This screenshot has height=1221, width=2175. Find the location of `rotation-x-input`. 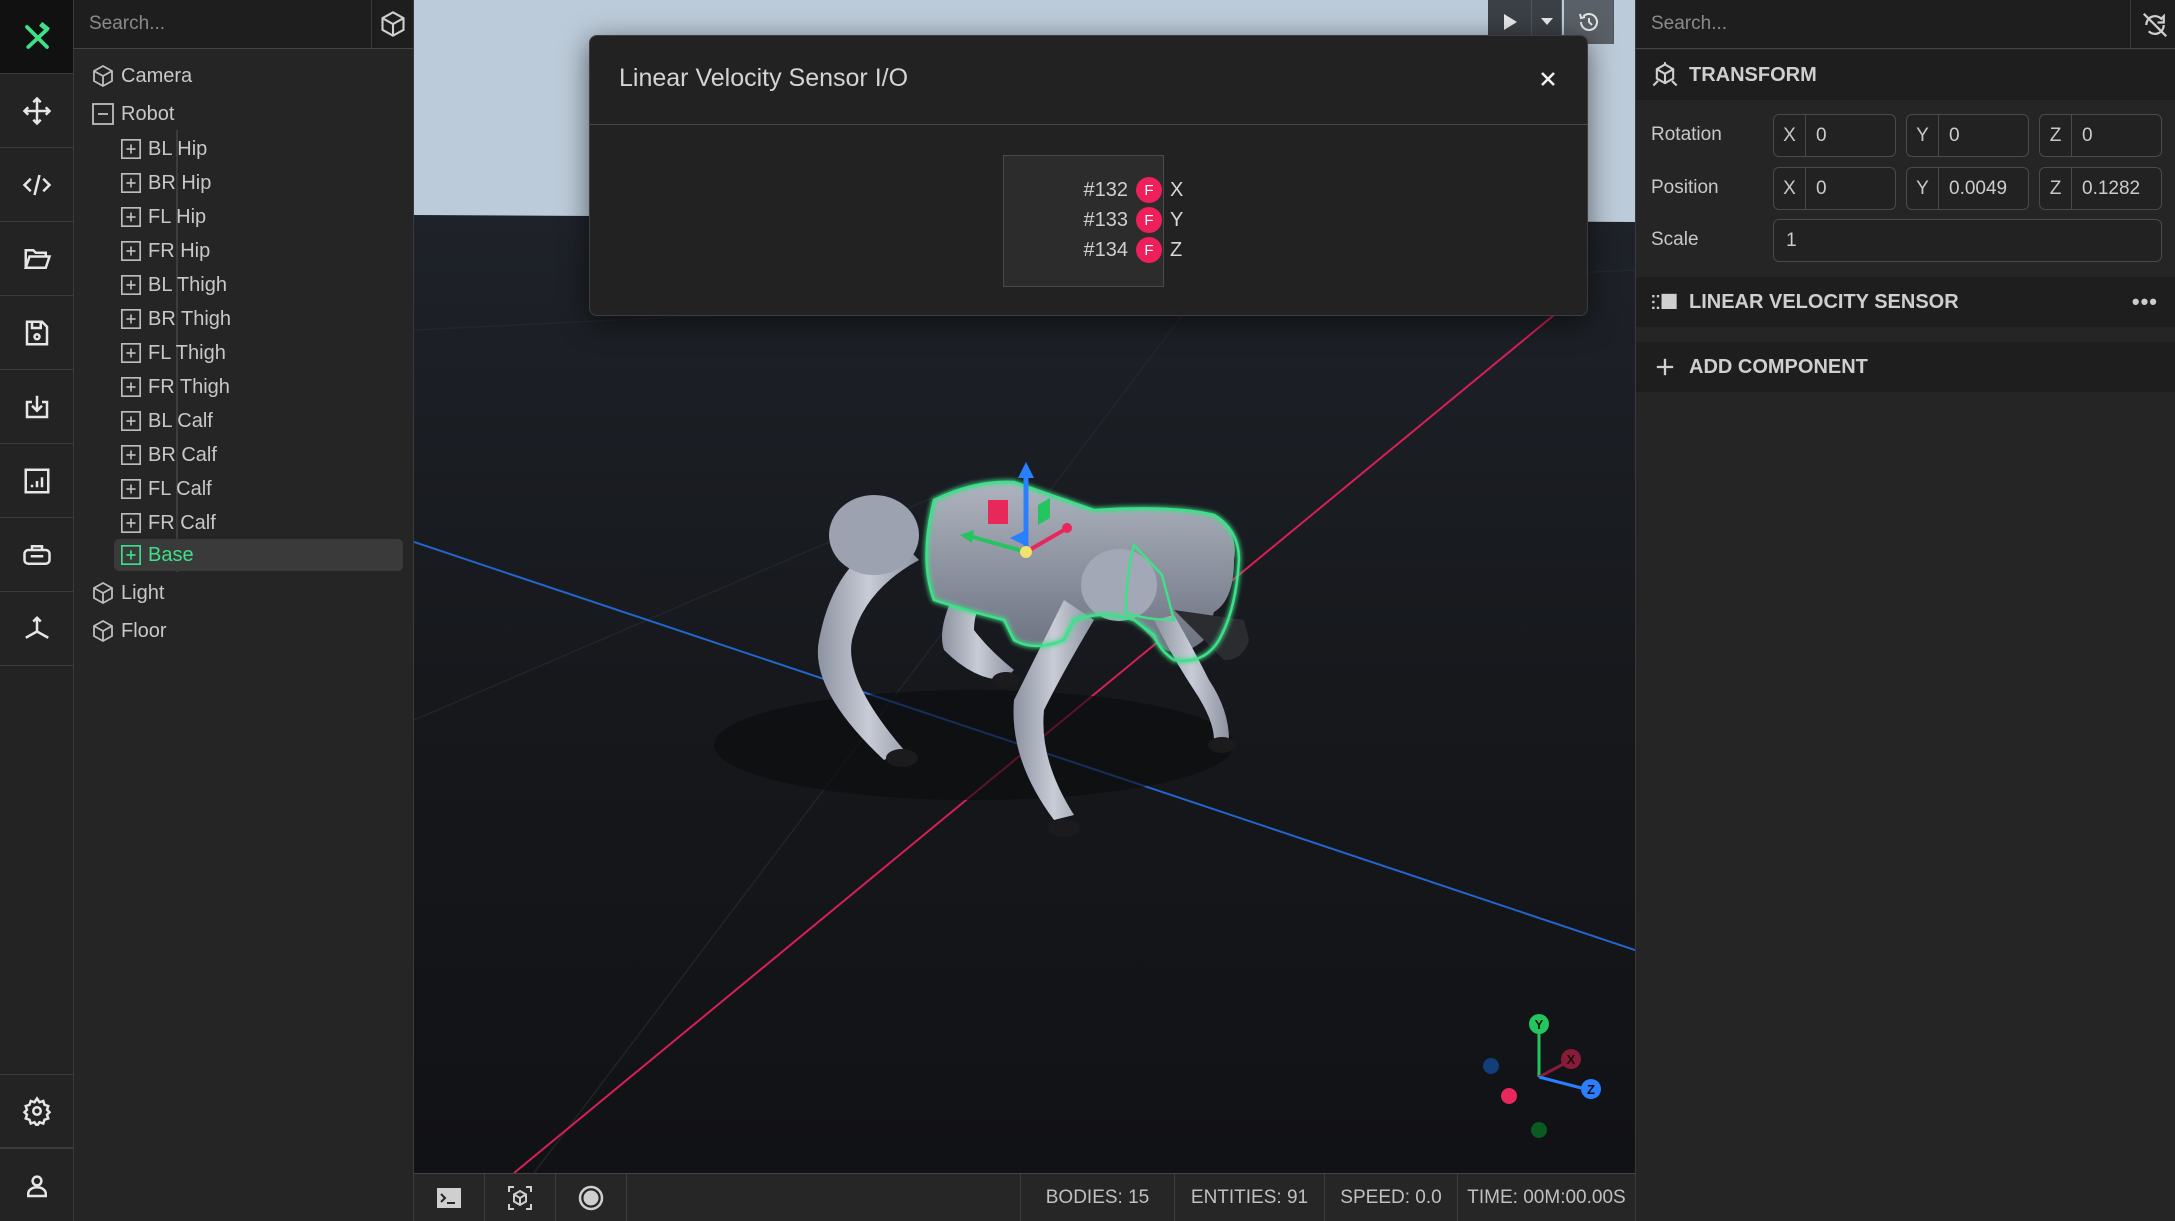

rotation-x-input is located at coordinates (1850, 135).